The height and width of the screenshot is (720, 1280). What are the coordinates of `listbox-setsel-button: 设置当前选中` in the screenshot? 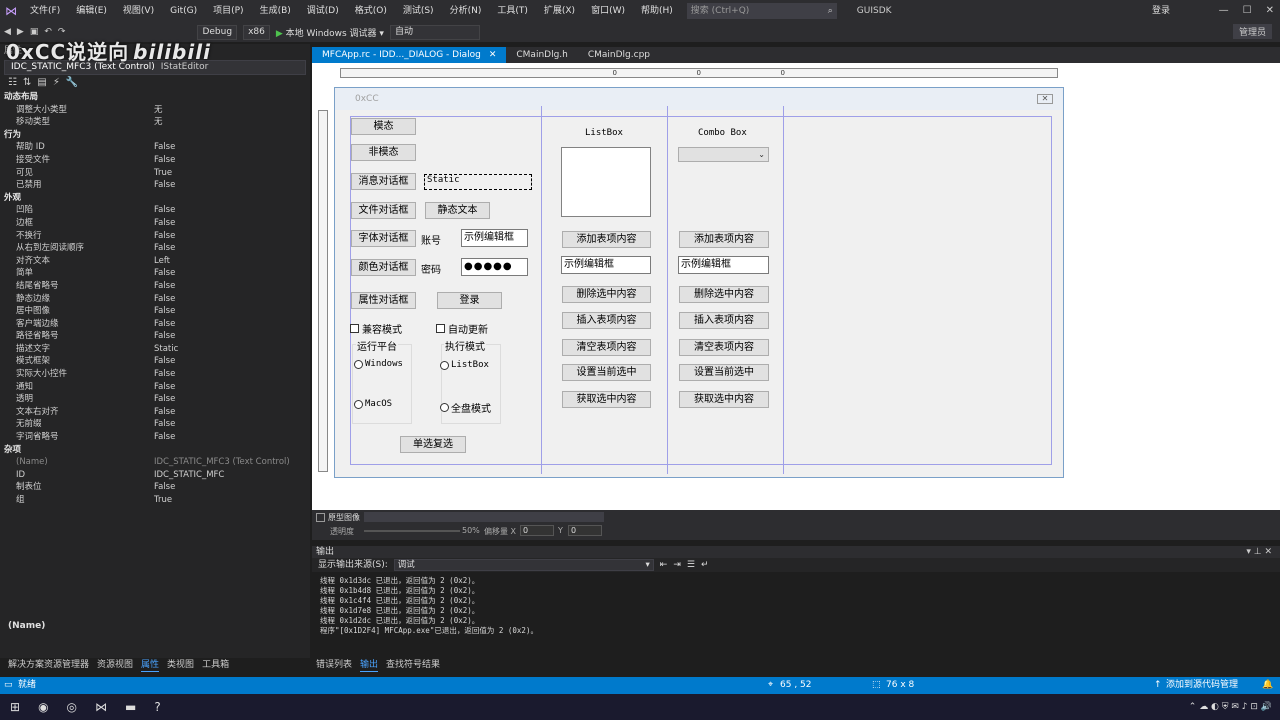 It's located at (606, 372).